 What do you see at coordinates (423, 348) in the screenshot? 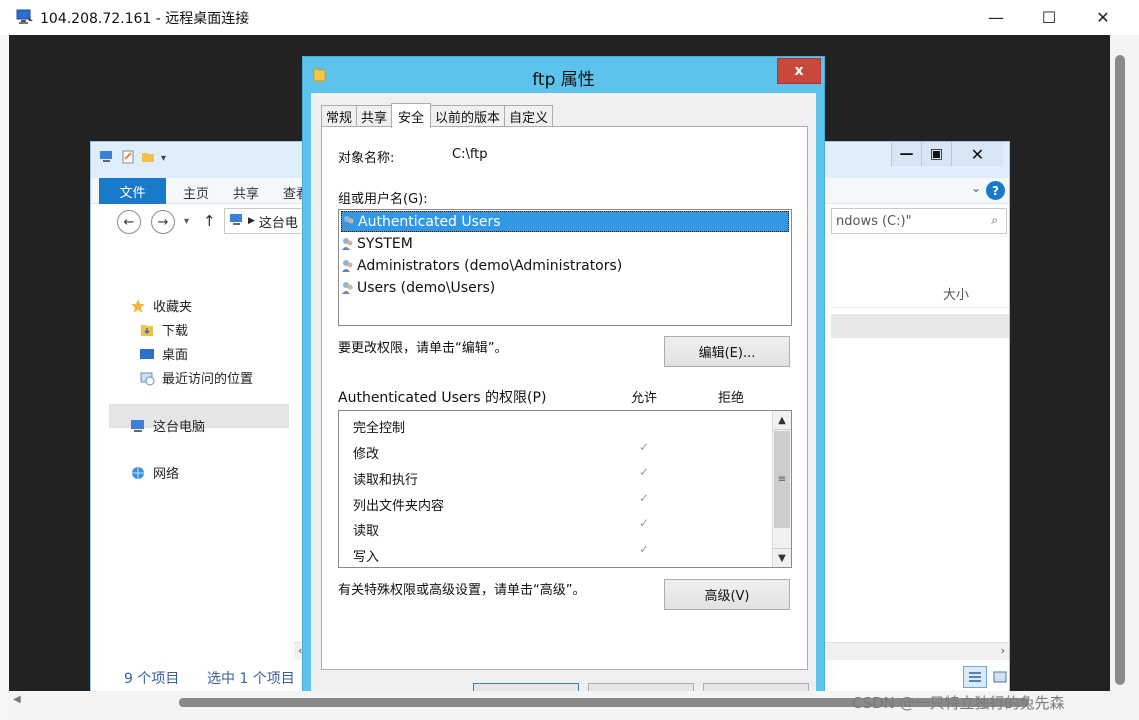
I see `change-permissions-hint: 要更改权限，请单击“编辑”。` at bounding box center [423, 348].